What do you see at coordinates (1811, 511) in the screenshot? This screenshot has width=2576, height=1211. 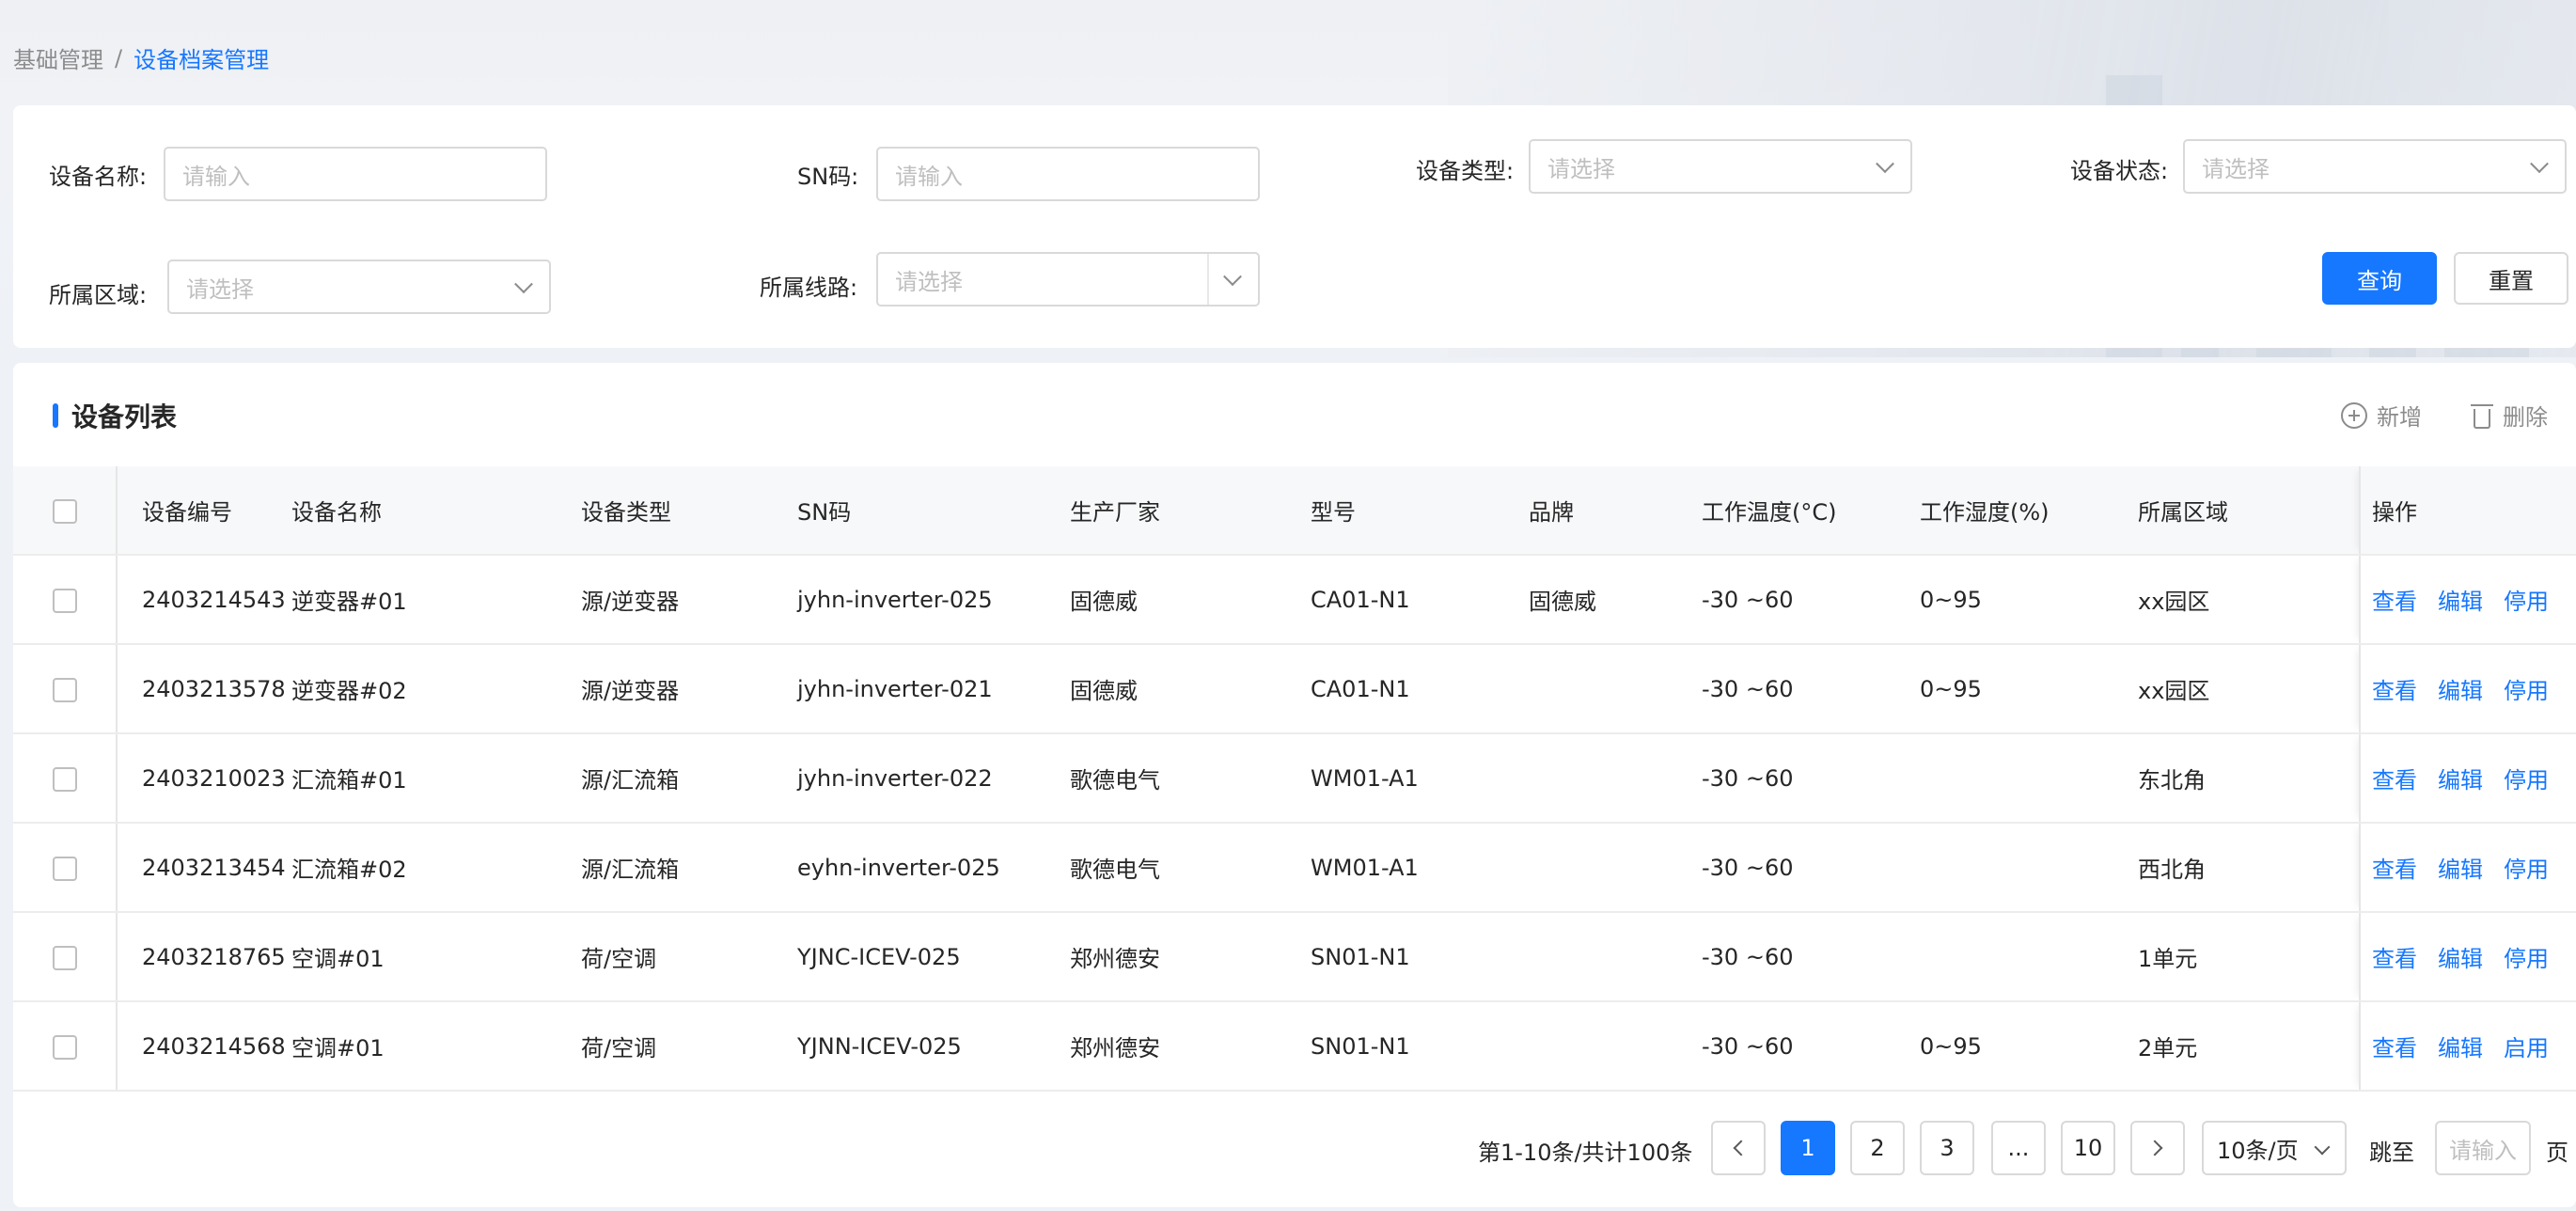 I see `column-header: 工作温度(°C)` at bounding box center [1811, 511].